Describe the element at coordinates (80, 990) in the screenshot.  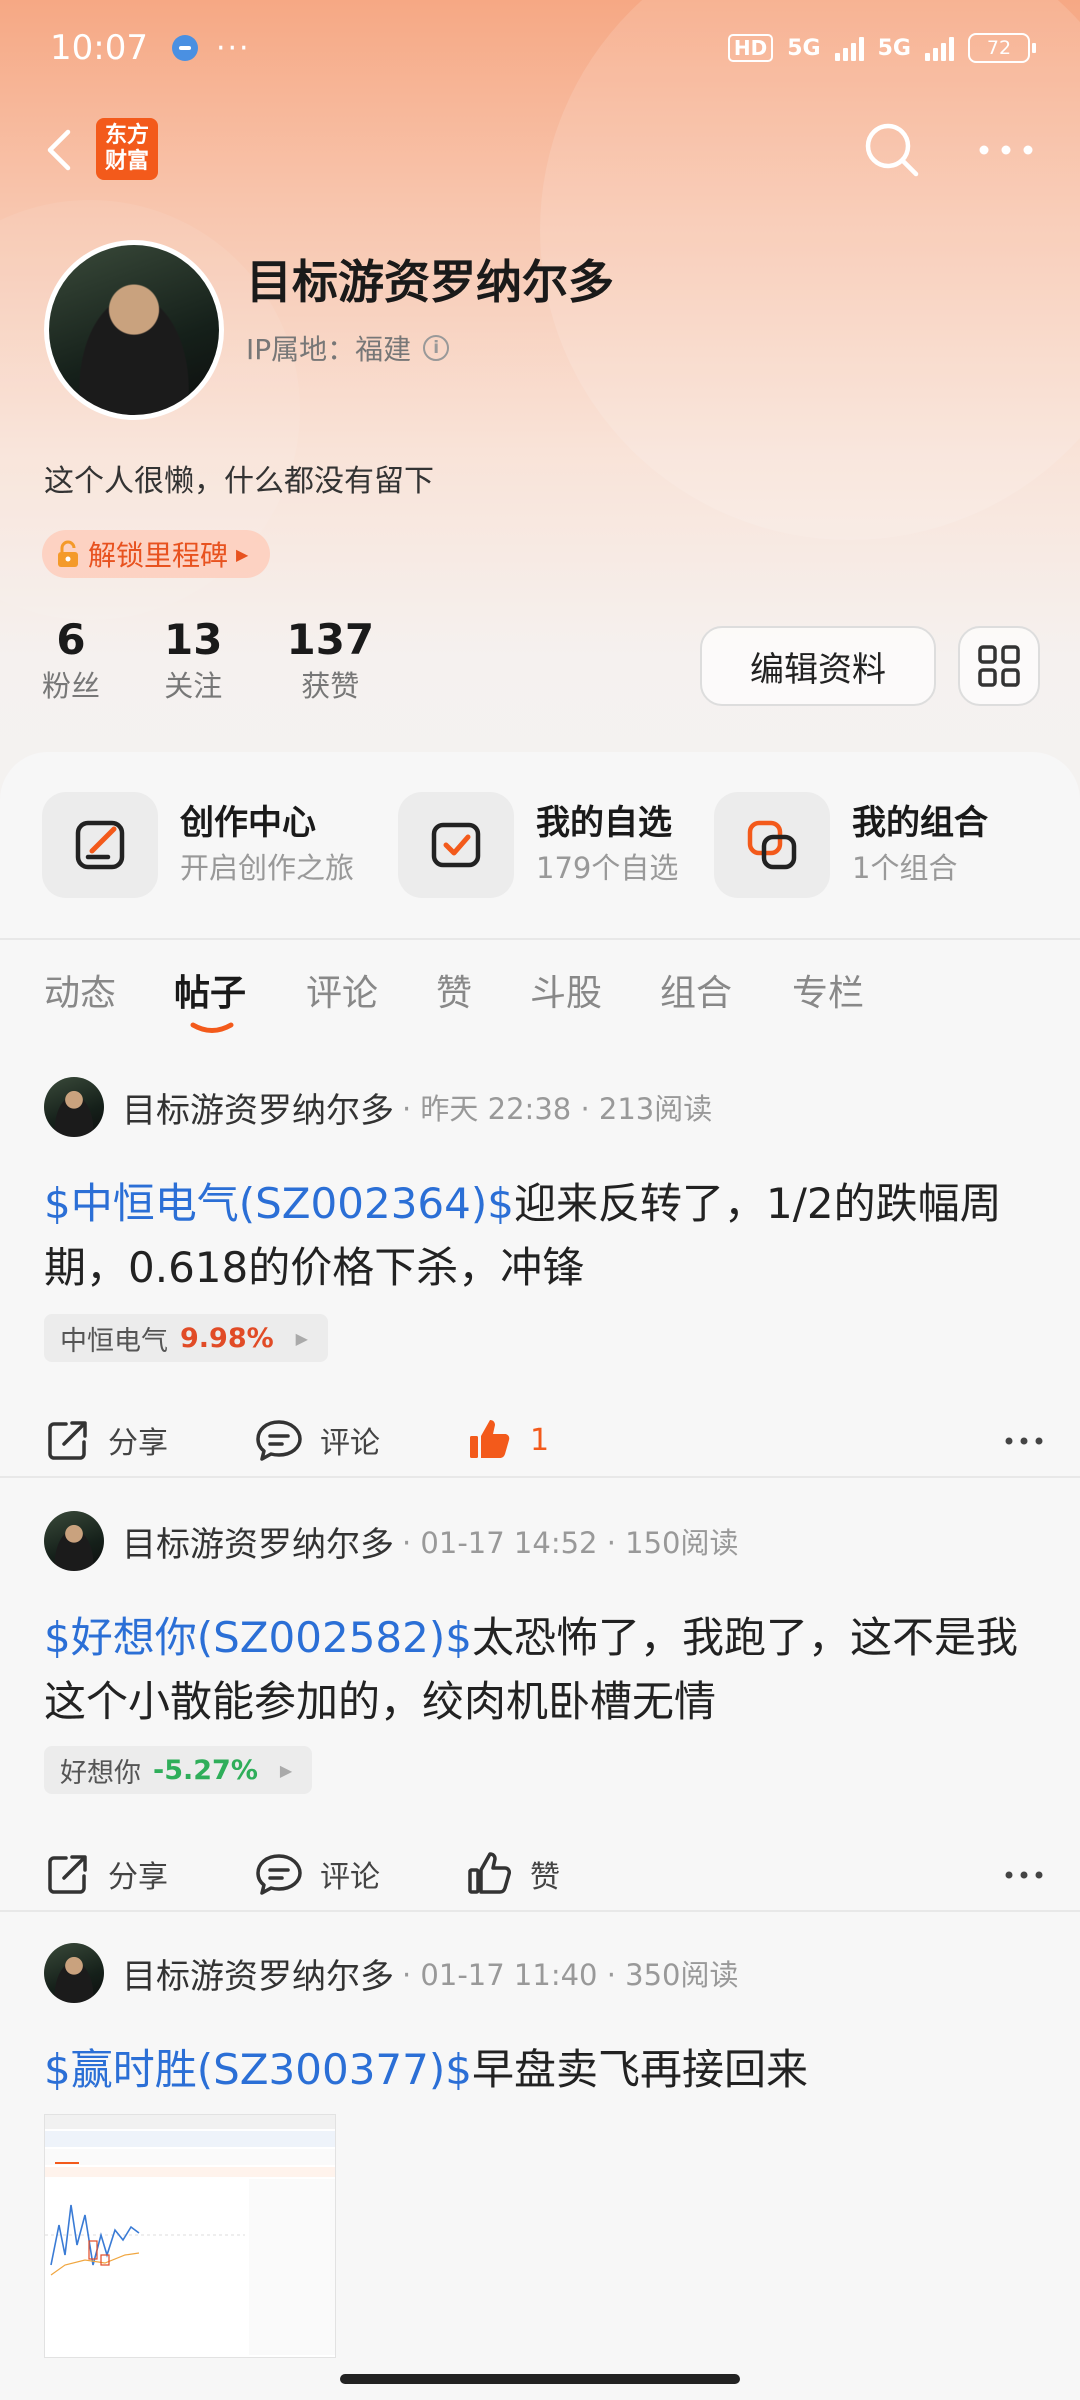
I see `tab-activity: 动态` at that location.